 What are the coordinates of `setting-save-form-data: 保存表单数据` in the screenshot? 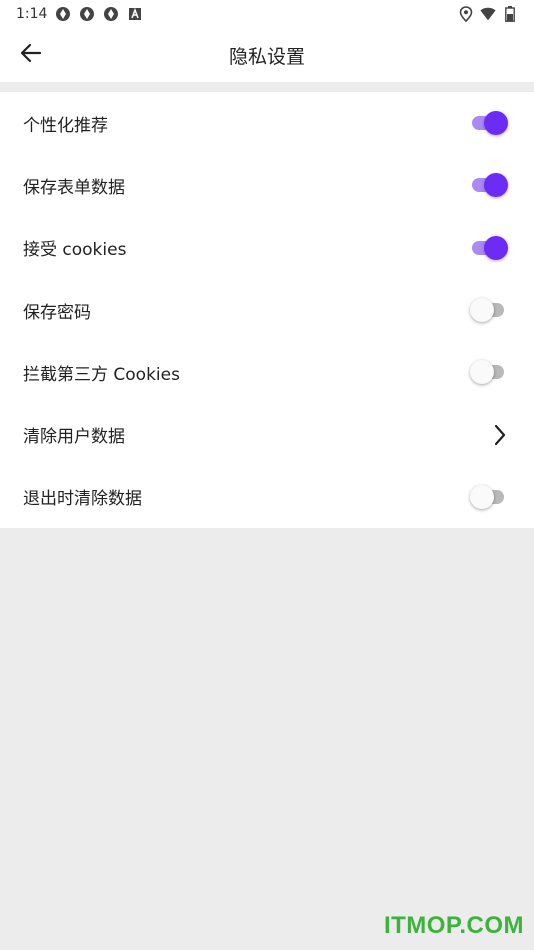 It's located at (267, 185).